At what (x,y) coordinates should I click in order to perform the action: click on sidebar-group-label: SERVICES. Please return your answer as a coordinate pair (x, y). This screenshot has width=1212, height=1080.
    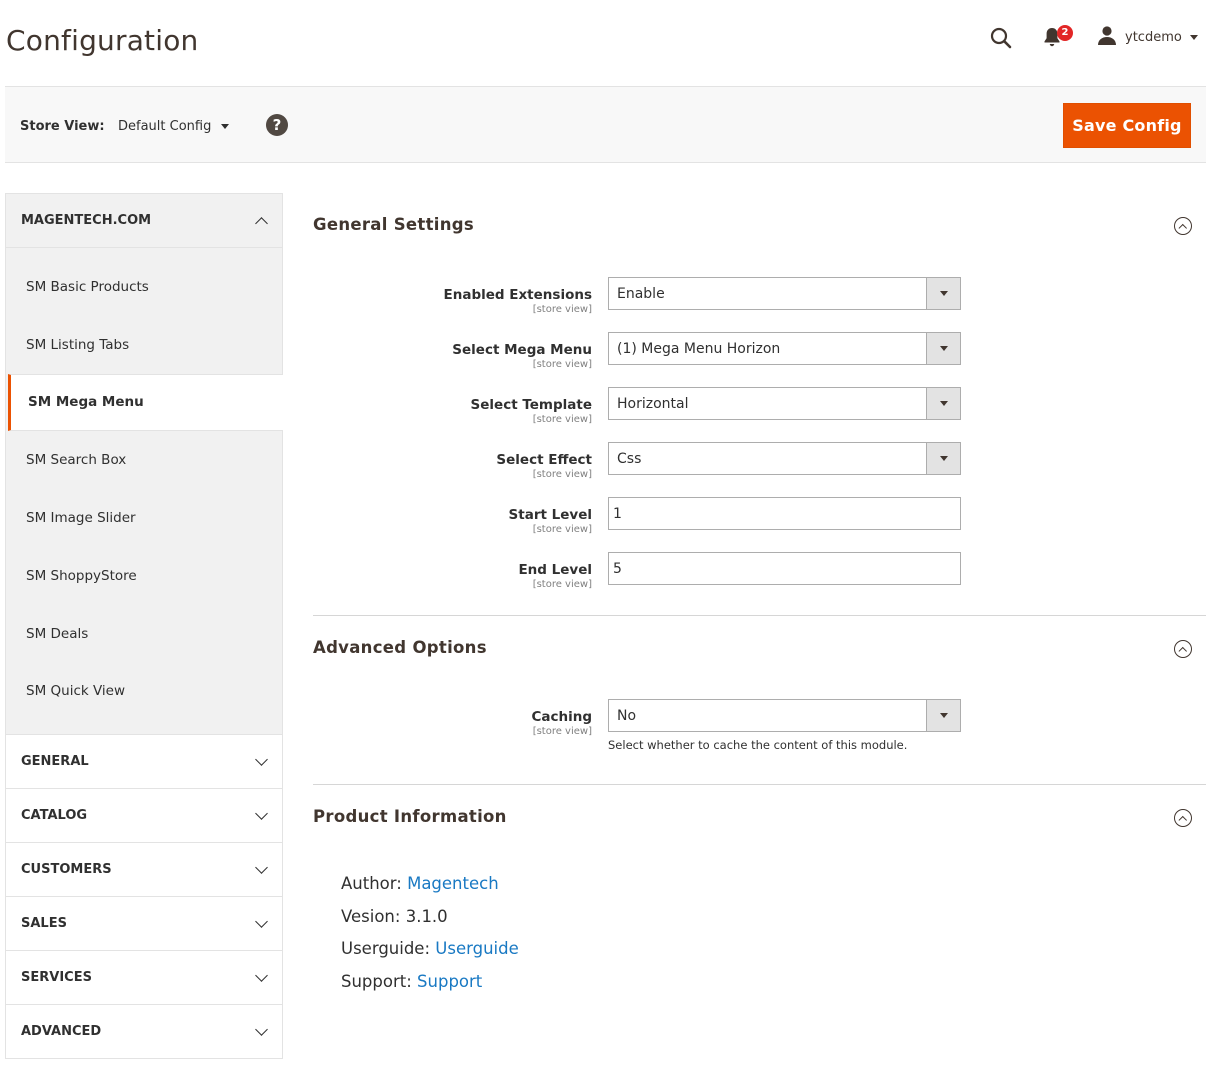
    Looking at the image, I should click on (56, 978).